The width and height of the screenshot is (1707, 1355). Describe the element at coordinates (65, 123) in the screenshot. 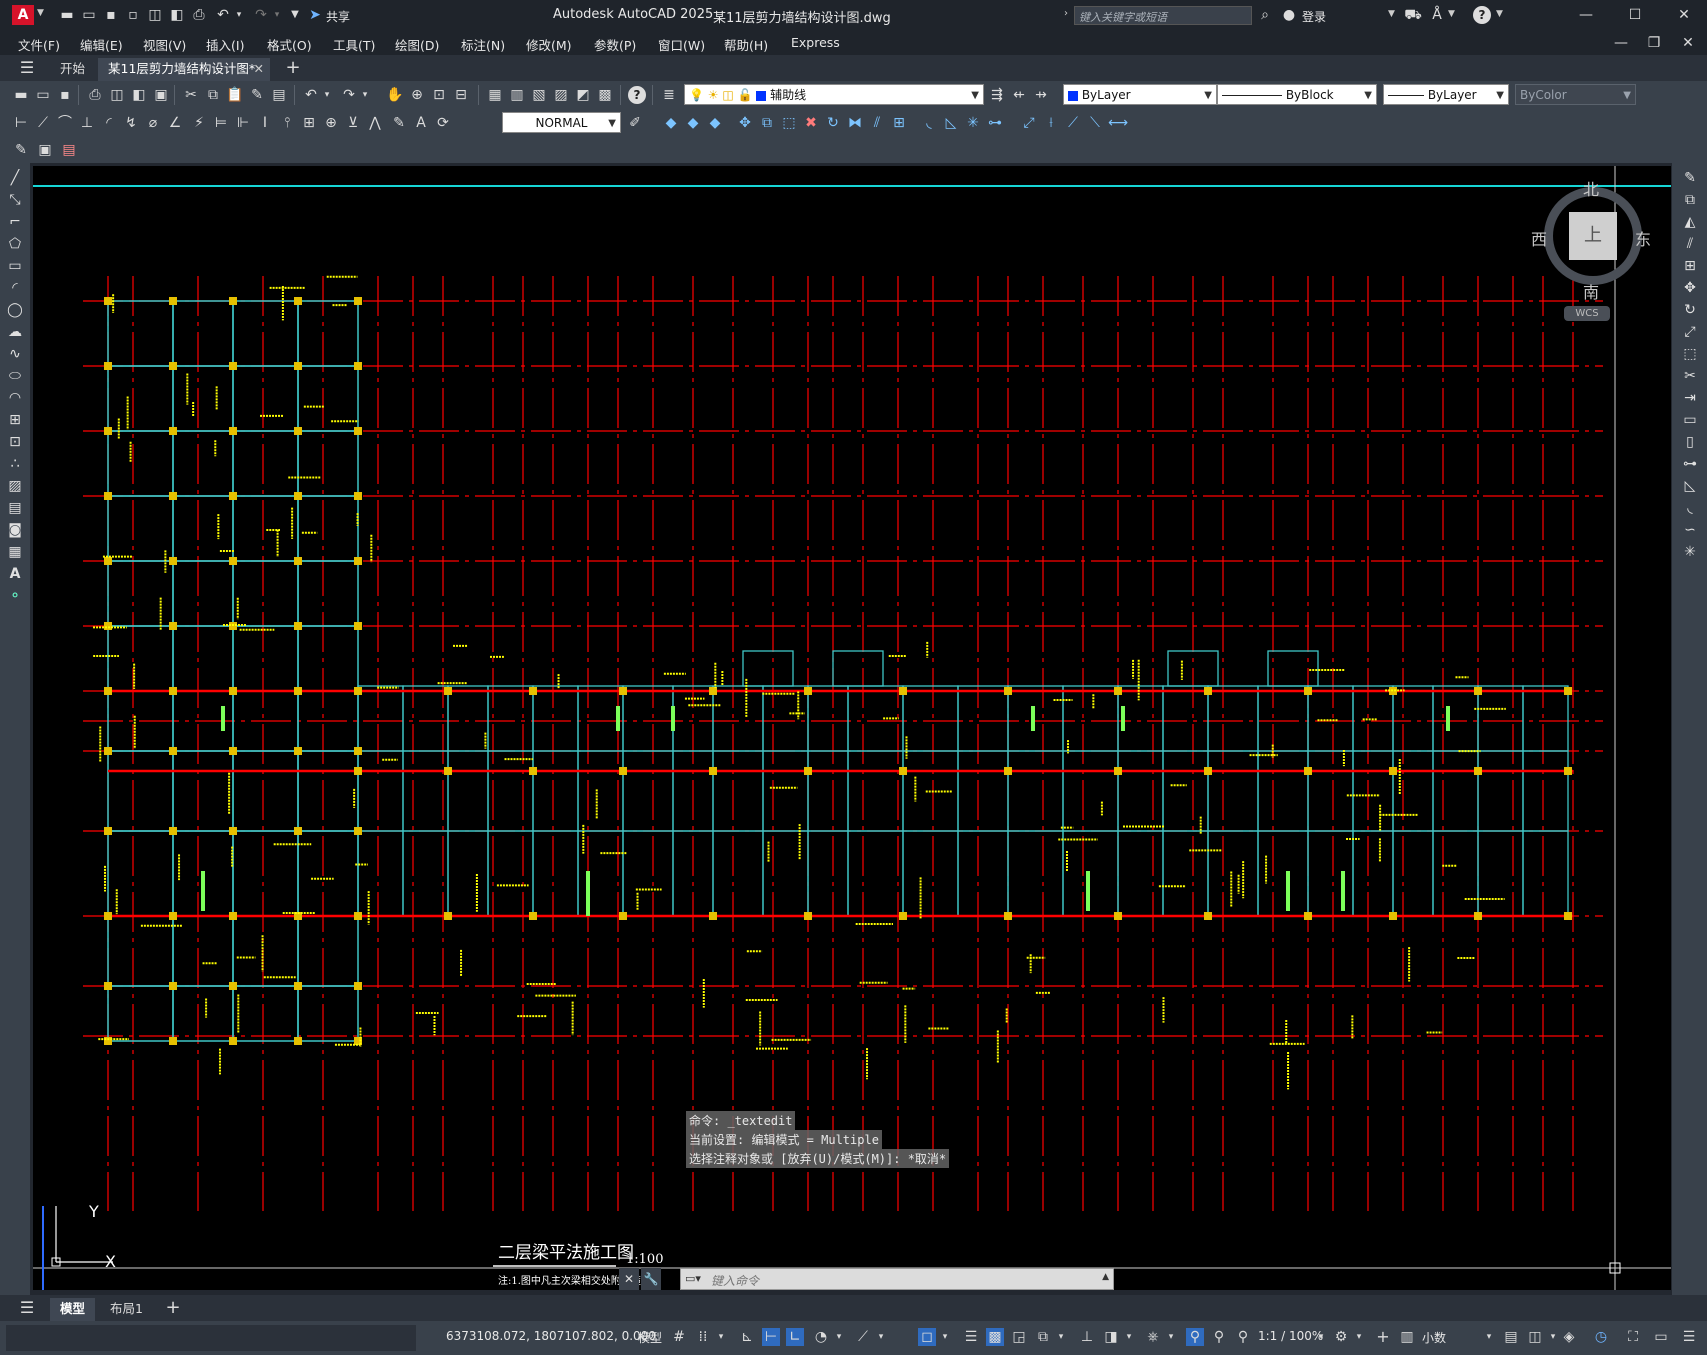

I see `dim-arc-icon: ⌒` at that location.